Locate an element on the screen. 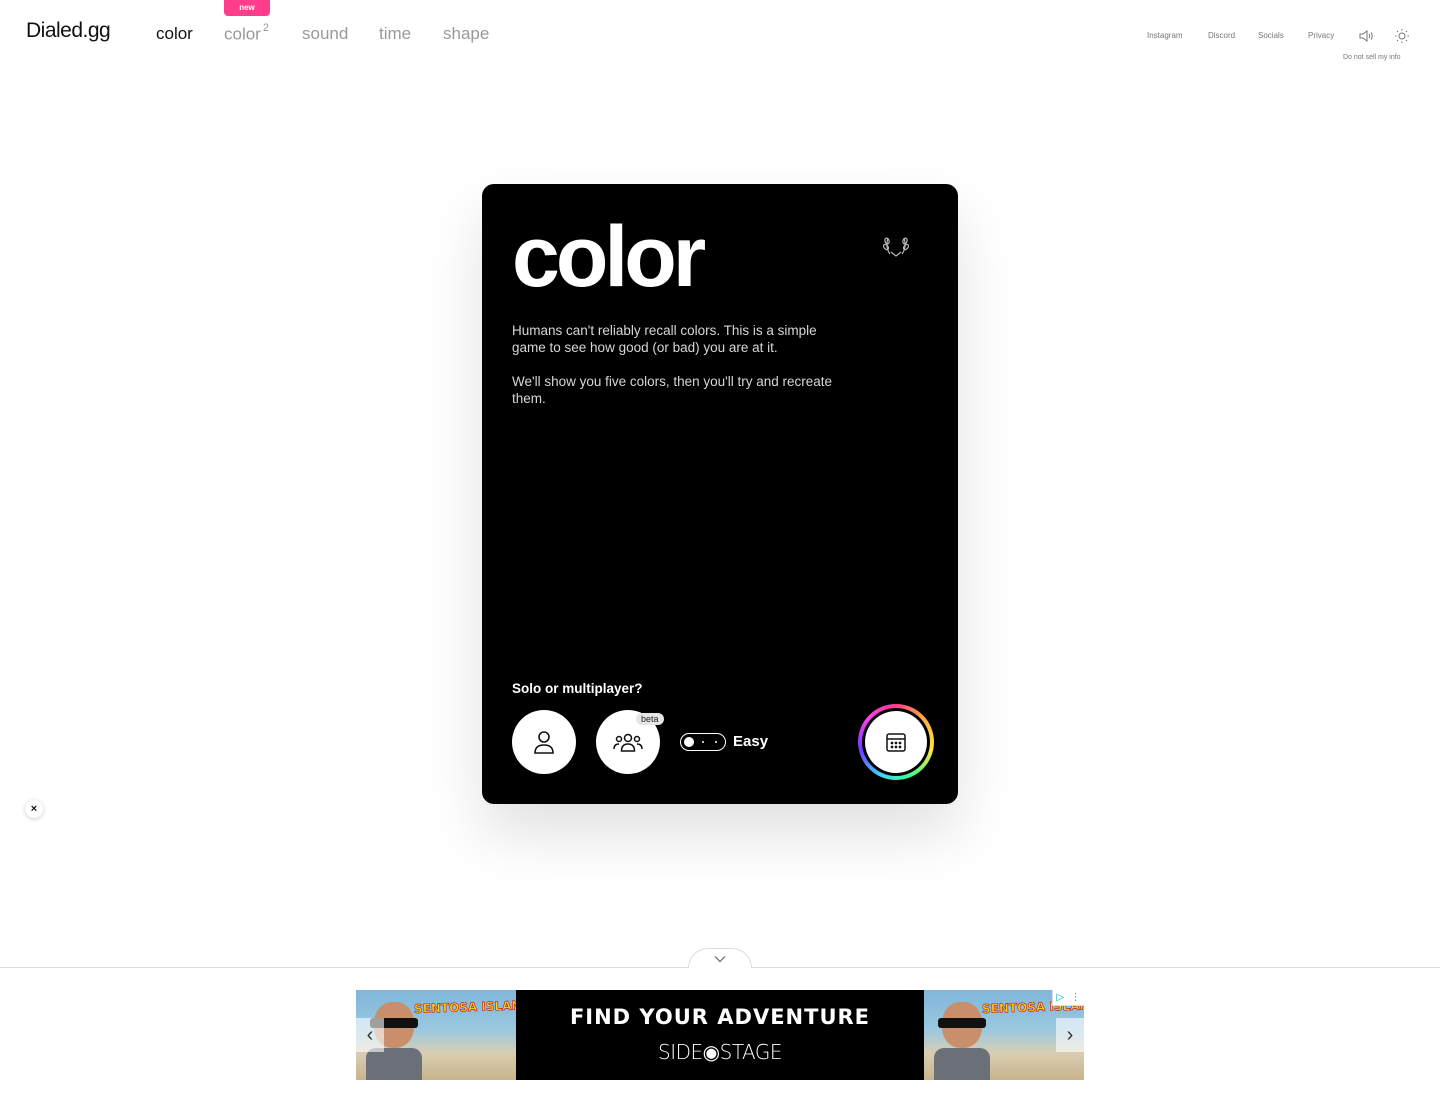  ad-content: FIND YOUR ADVENTURE SIDE◉STAGE is located at coordinates (720, 1035).